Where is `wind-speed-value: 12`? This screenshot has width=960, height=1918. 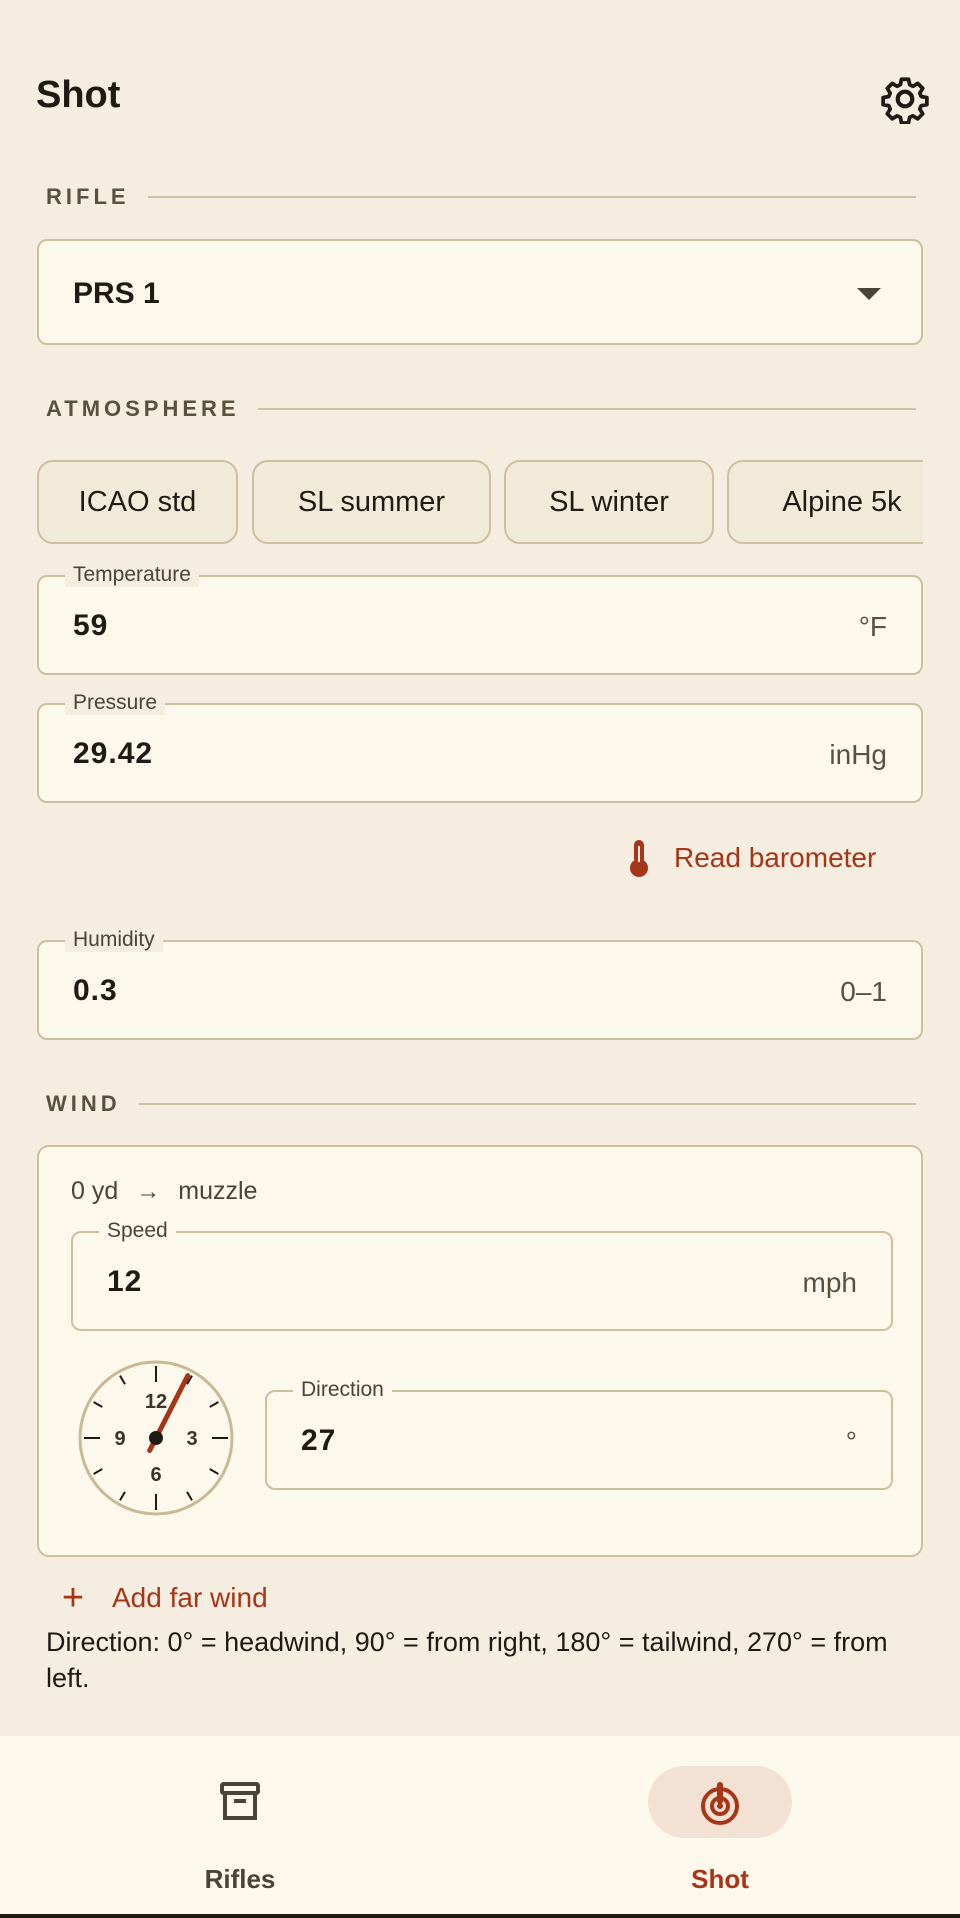
wind-speed-value: 12 is located at coordinates (125, 1281).